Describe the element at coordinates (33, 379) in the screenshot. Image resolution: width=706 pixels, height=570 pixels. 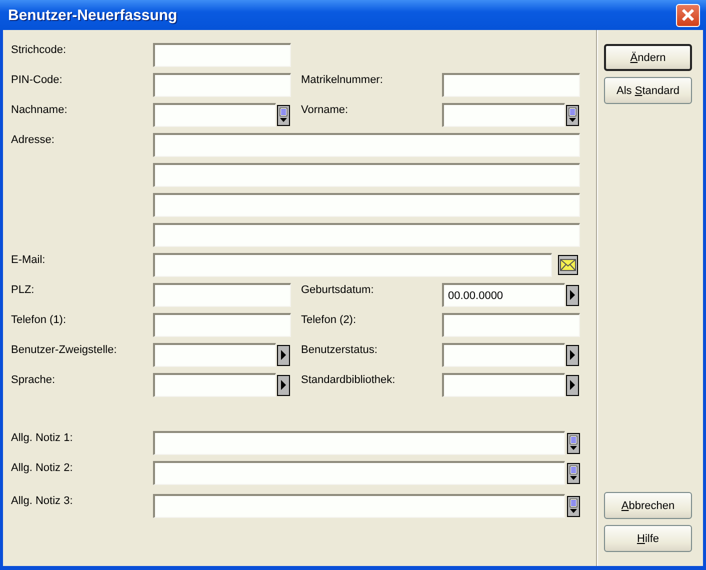
I see `field-label: Sprache:` at that location.